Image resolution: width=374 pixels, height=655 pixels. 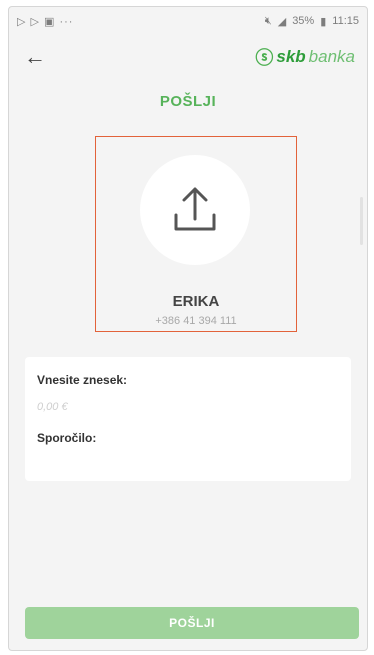 I want to click on status-notification-icons: ▷ ▷ ▣ ···, so click(x=45, y=21).